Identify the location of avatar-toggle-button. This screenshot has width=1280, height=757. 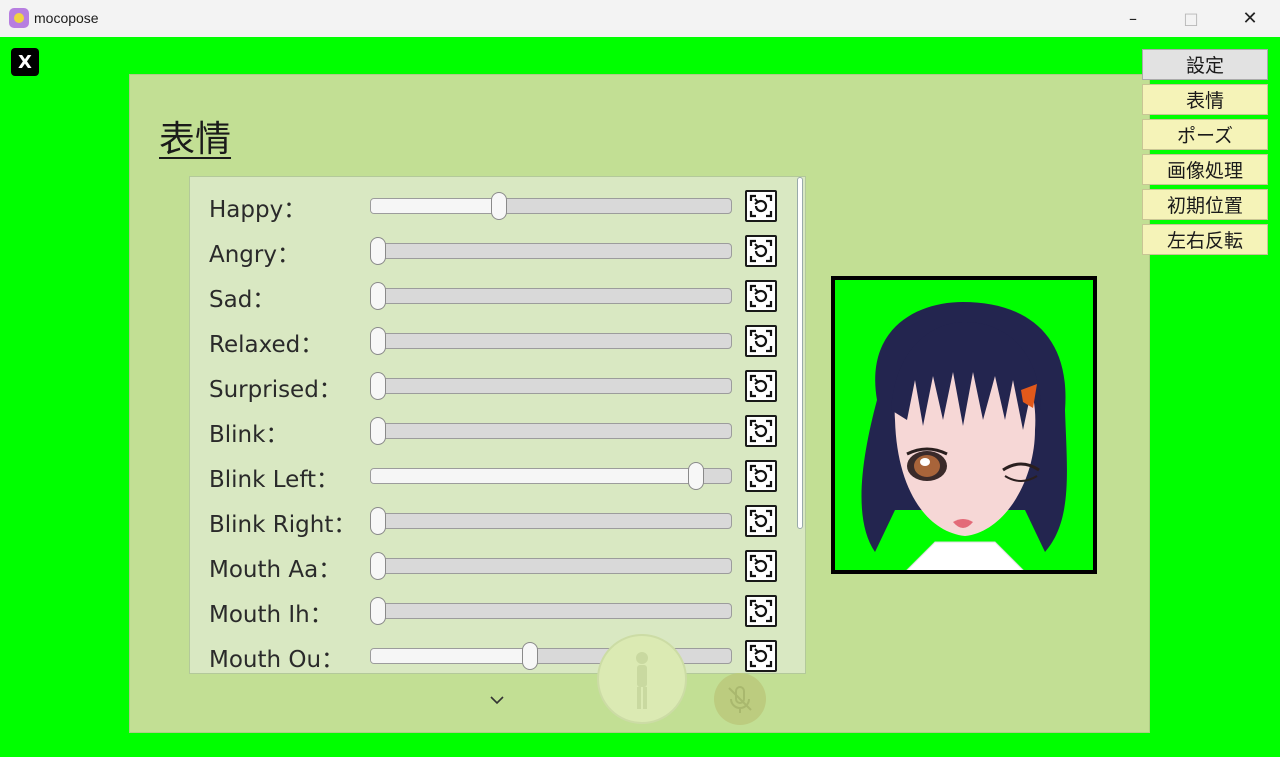
(642, 679).